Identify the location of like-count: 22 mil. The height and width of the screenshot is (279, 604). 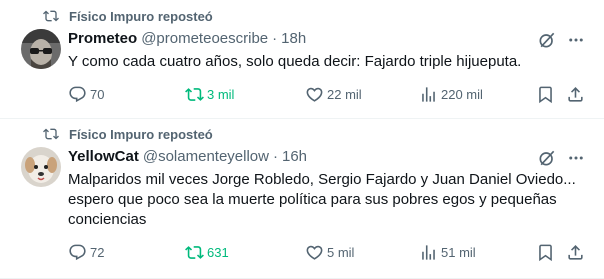
(344, 94).